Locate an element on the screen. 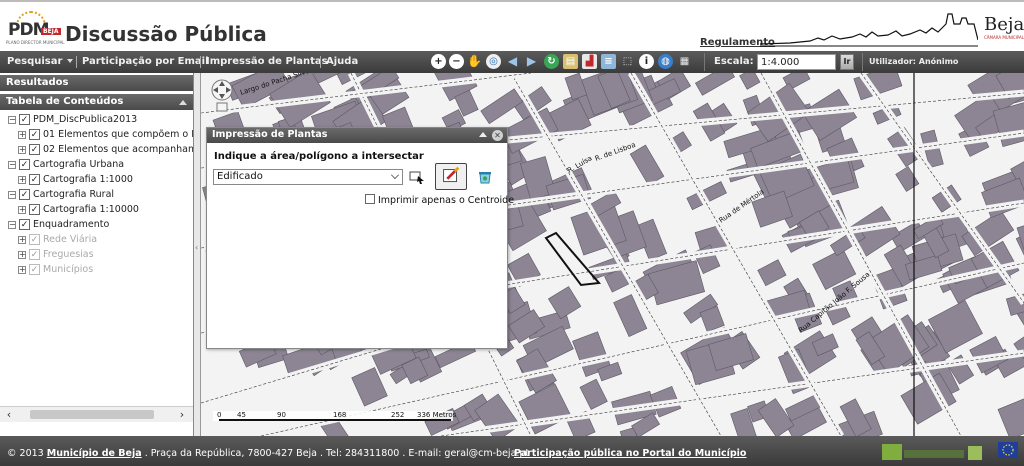 The height and width of the screenshot is (466, 1024). clear-selection-icon is located at coordinates (485, 177).